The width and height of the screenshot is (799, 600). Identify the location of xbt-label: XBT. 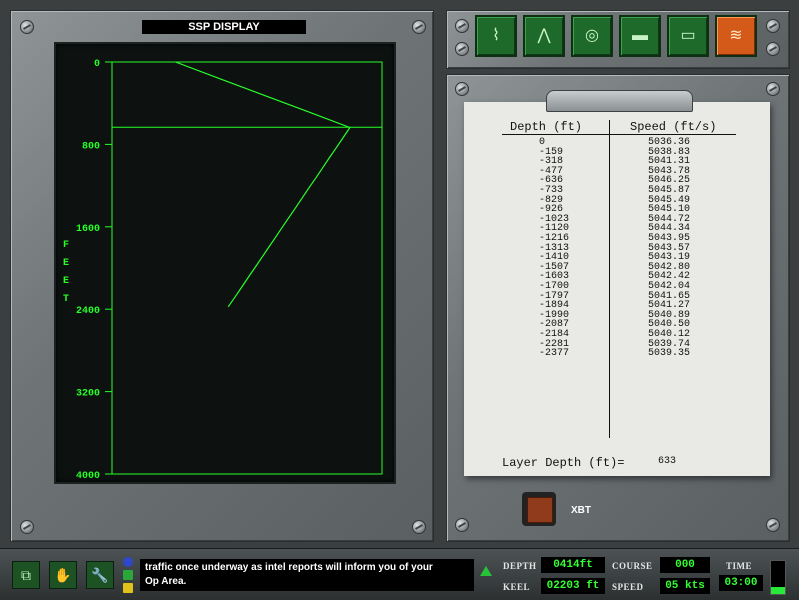
(581, 510).